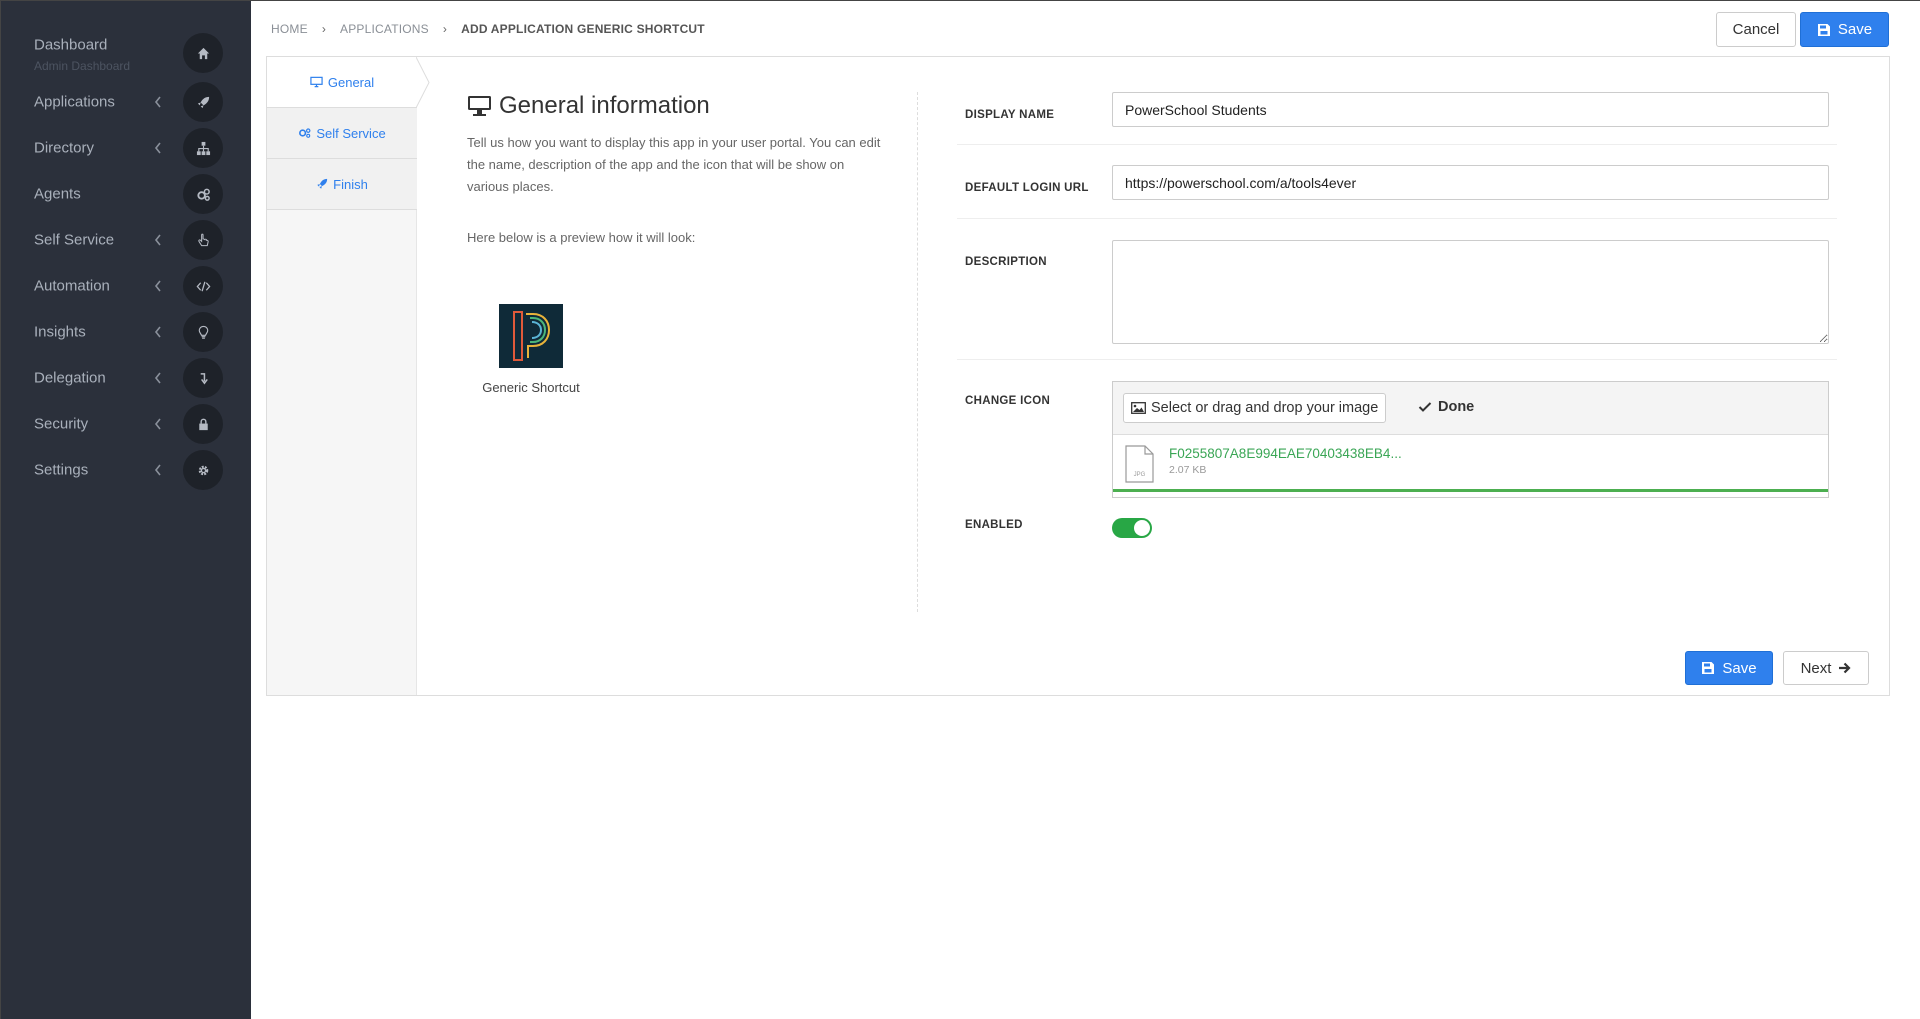 Image resolution: width=1920 pixels, height=1019 pixels. Describe the element at coordinates (1456, 407) in the screenshot. I see `upload-done-label: Done` at that location.